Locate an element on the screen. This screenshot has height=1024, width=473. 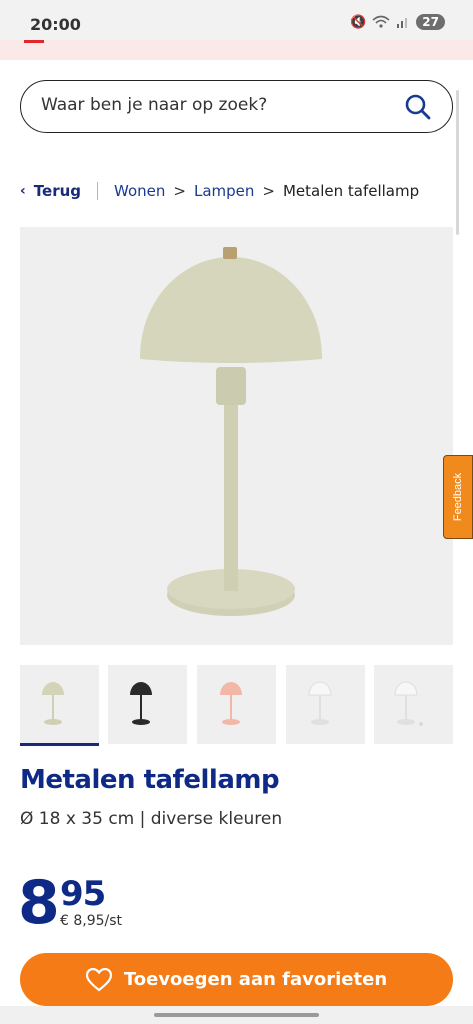
search-bar: Waar ben je naar op zoek? is located at coordinates (236, 106).